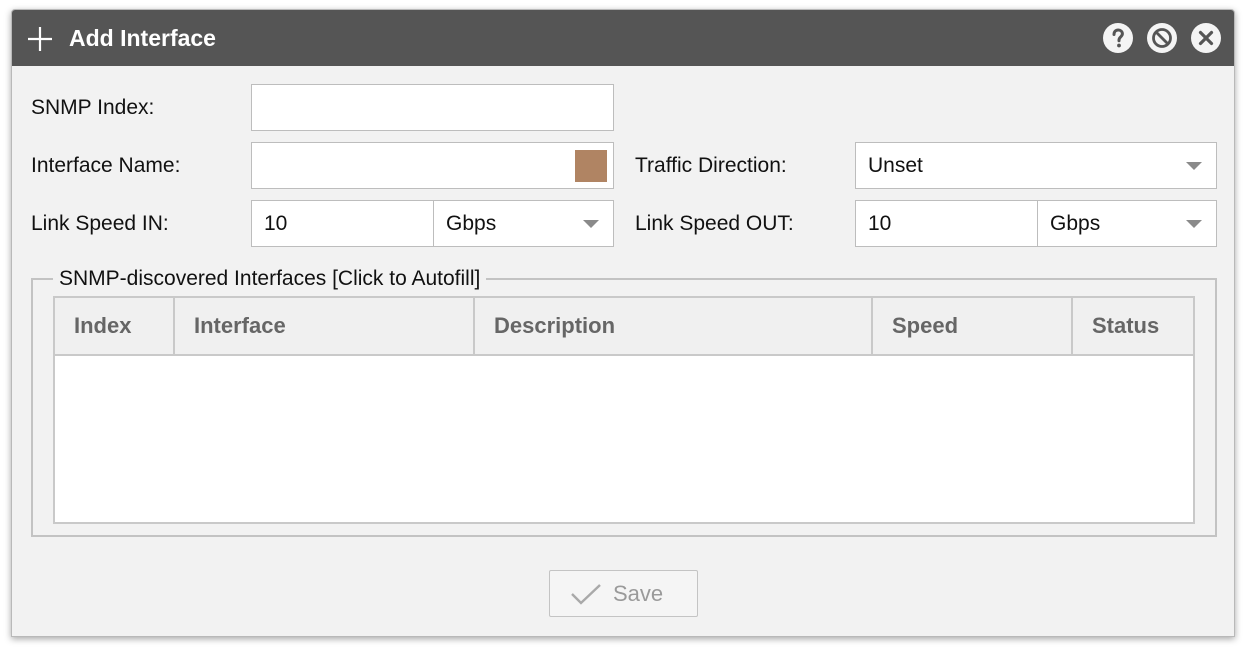 The height and width of the screenshot is (654, 1248). Describe the element at coordinates (142, 38) in the screenshot. I see `dialog-title: Add Interface` at that location.